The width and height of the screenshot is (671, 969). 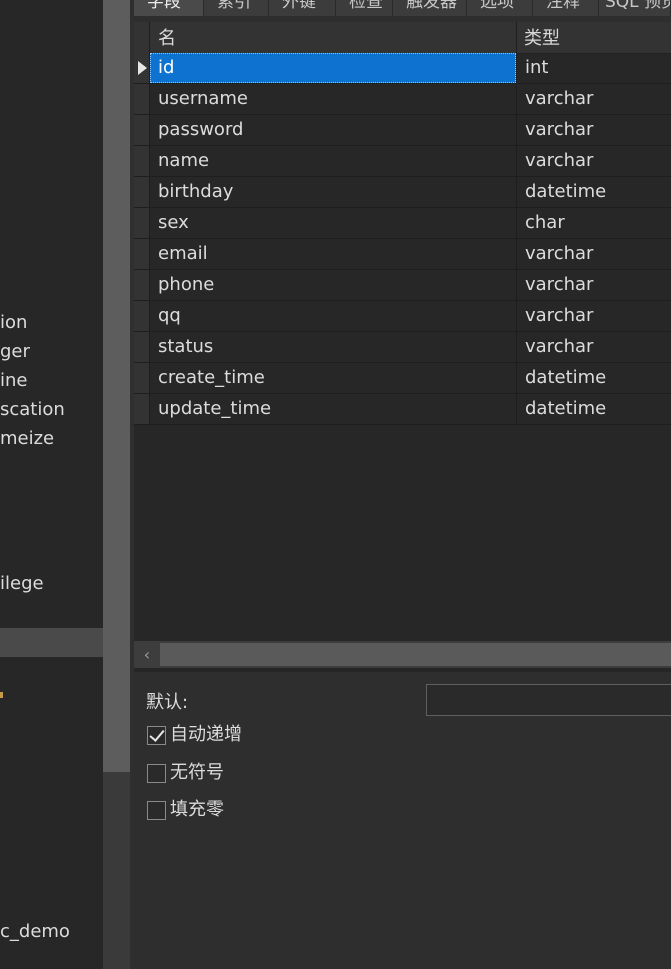 I want to click on tab-bar: 字段 索引 外键 检查 触发器 选项 注释 SQL 预览, so click(x=402, y=8).